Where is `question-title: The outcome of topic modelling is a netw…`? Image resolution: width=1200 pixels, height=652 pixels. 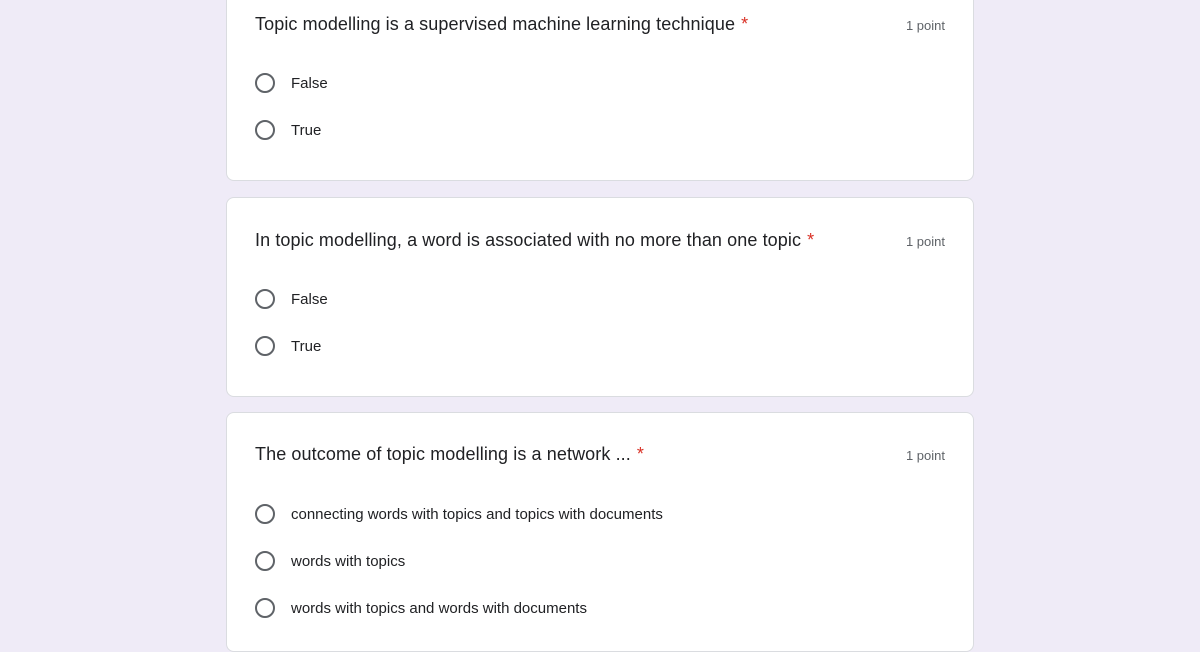 question-title: The outcome of topic modelling is a netw… is located at coordinates (449, 454).